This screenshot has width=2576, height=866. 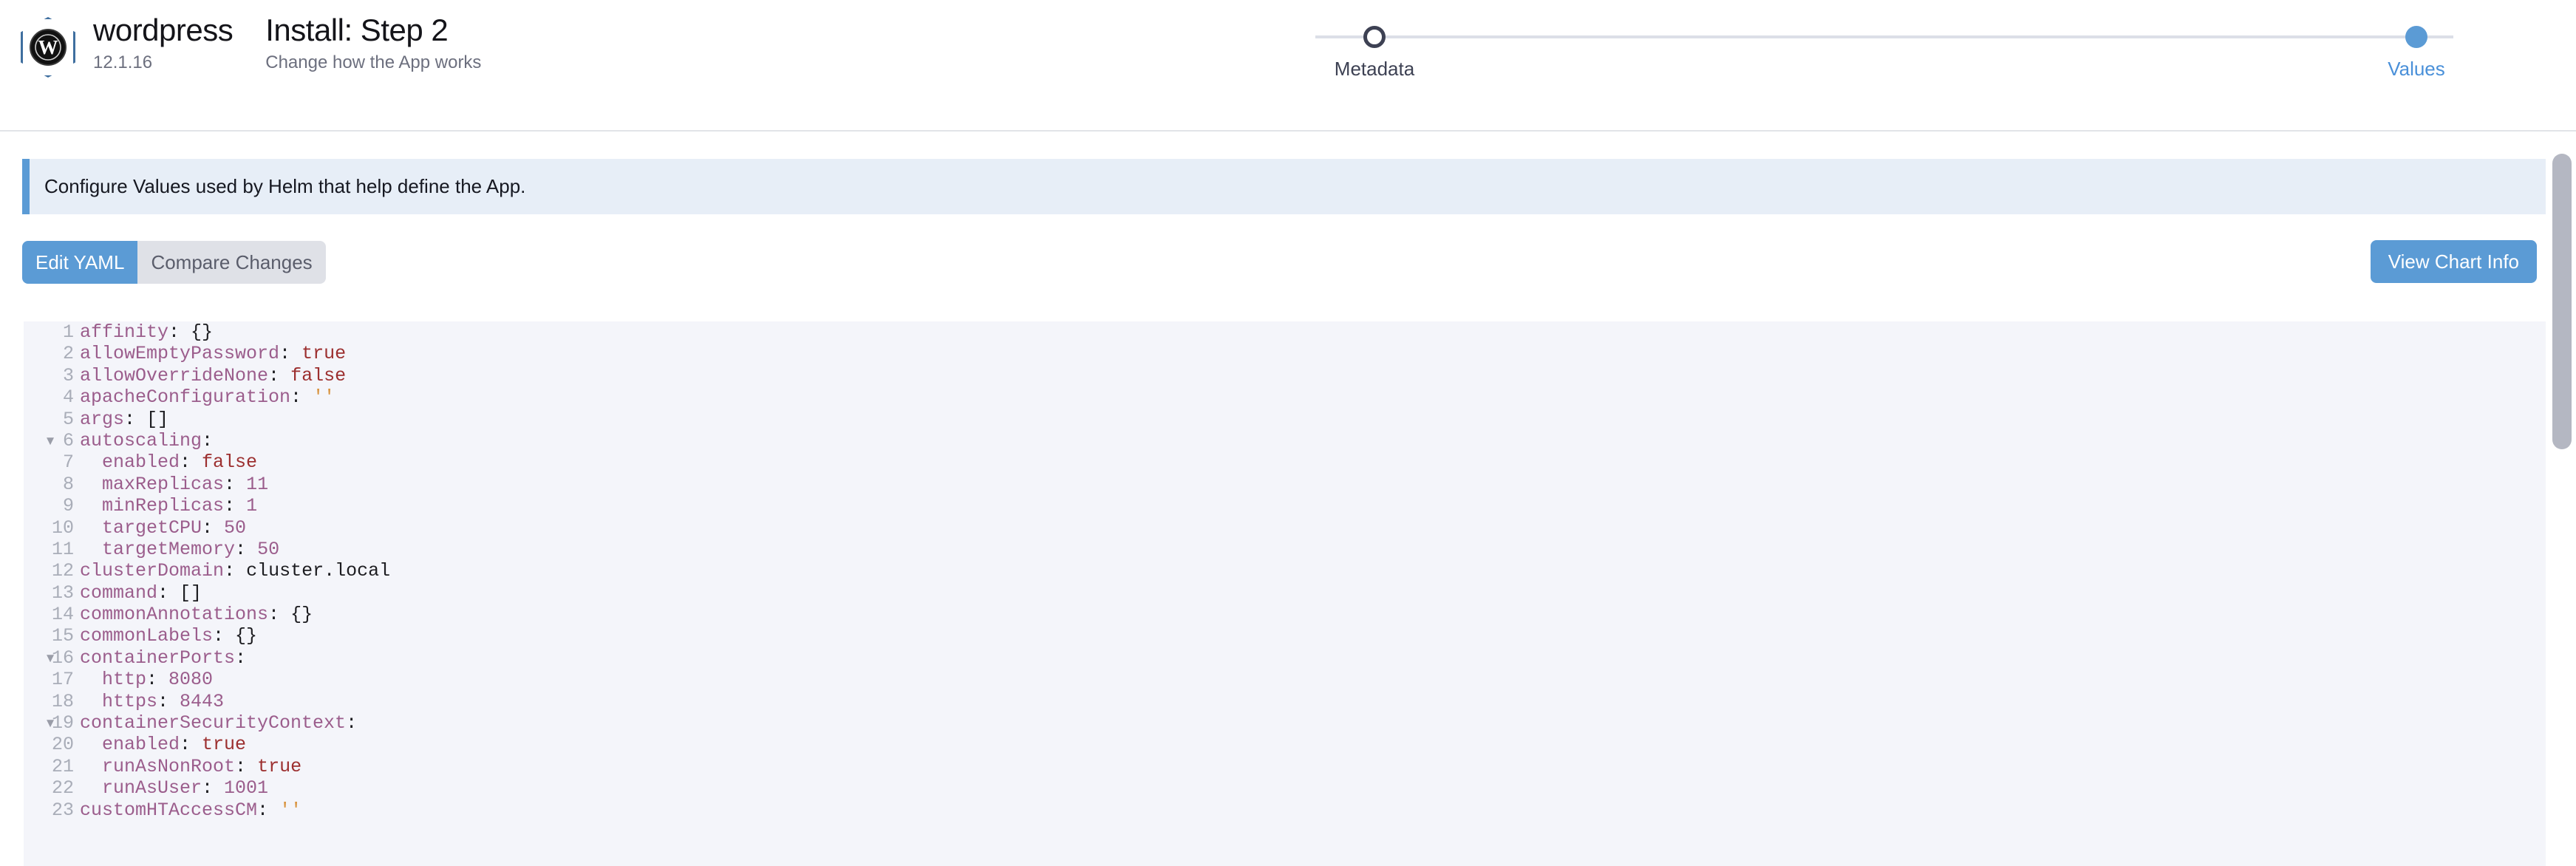 What do you see at coordinates (191, 766) in the screenshot?
I see `code-text: runAsNonRoot: true` at bounding box center [191, 766].